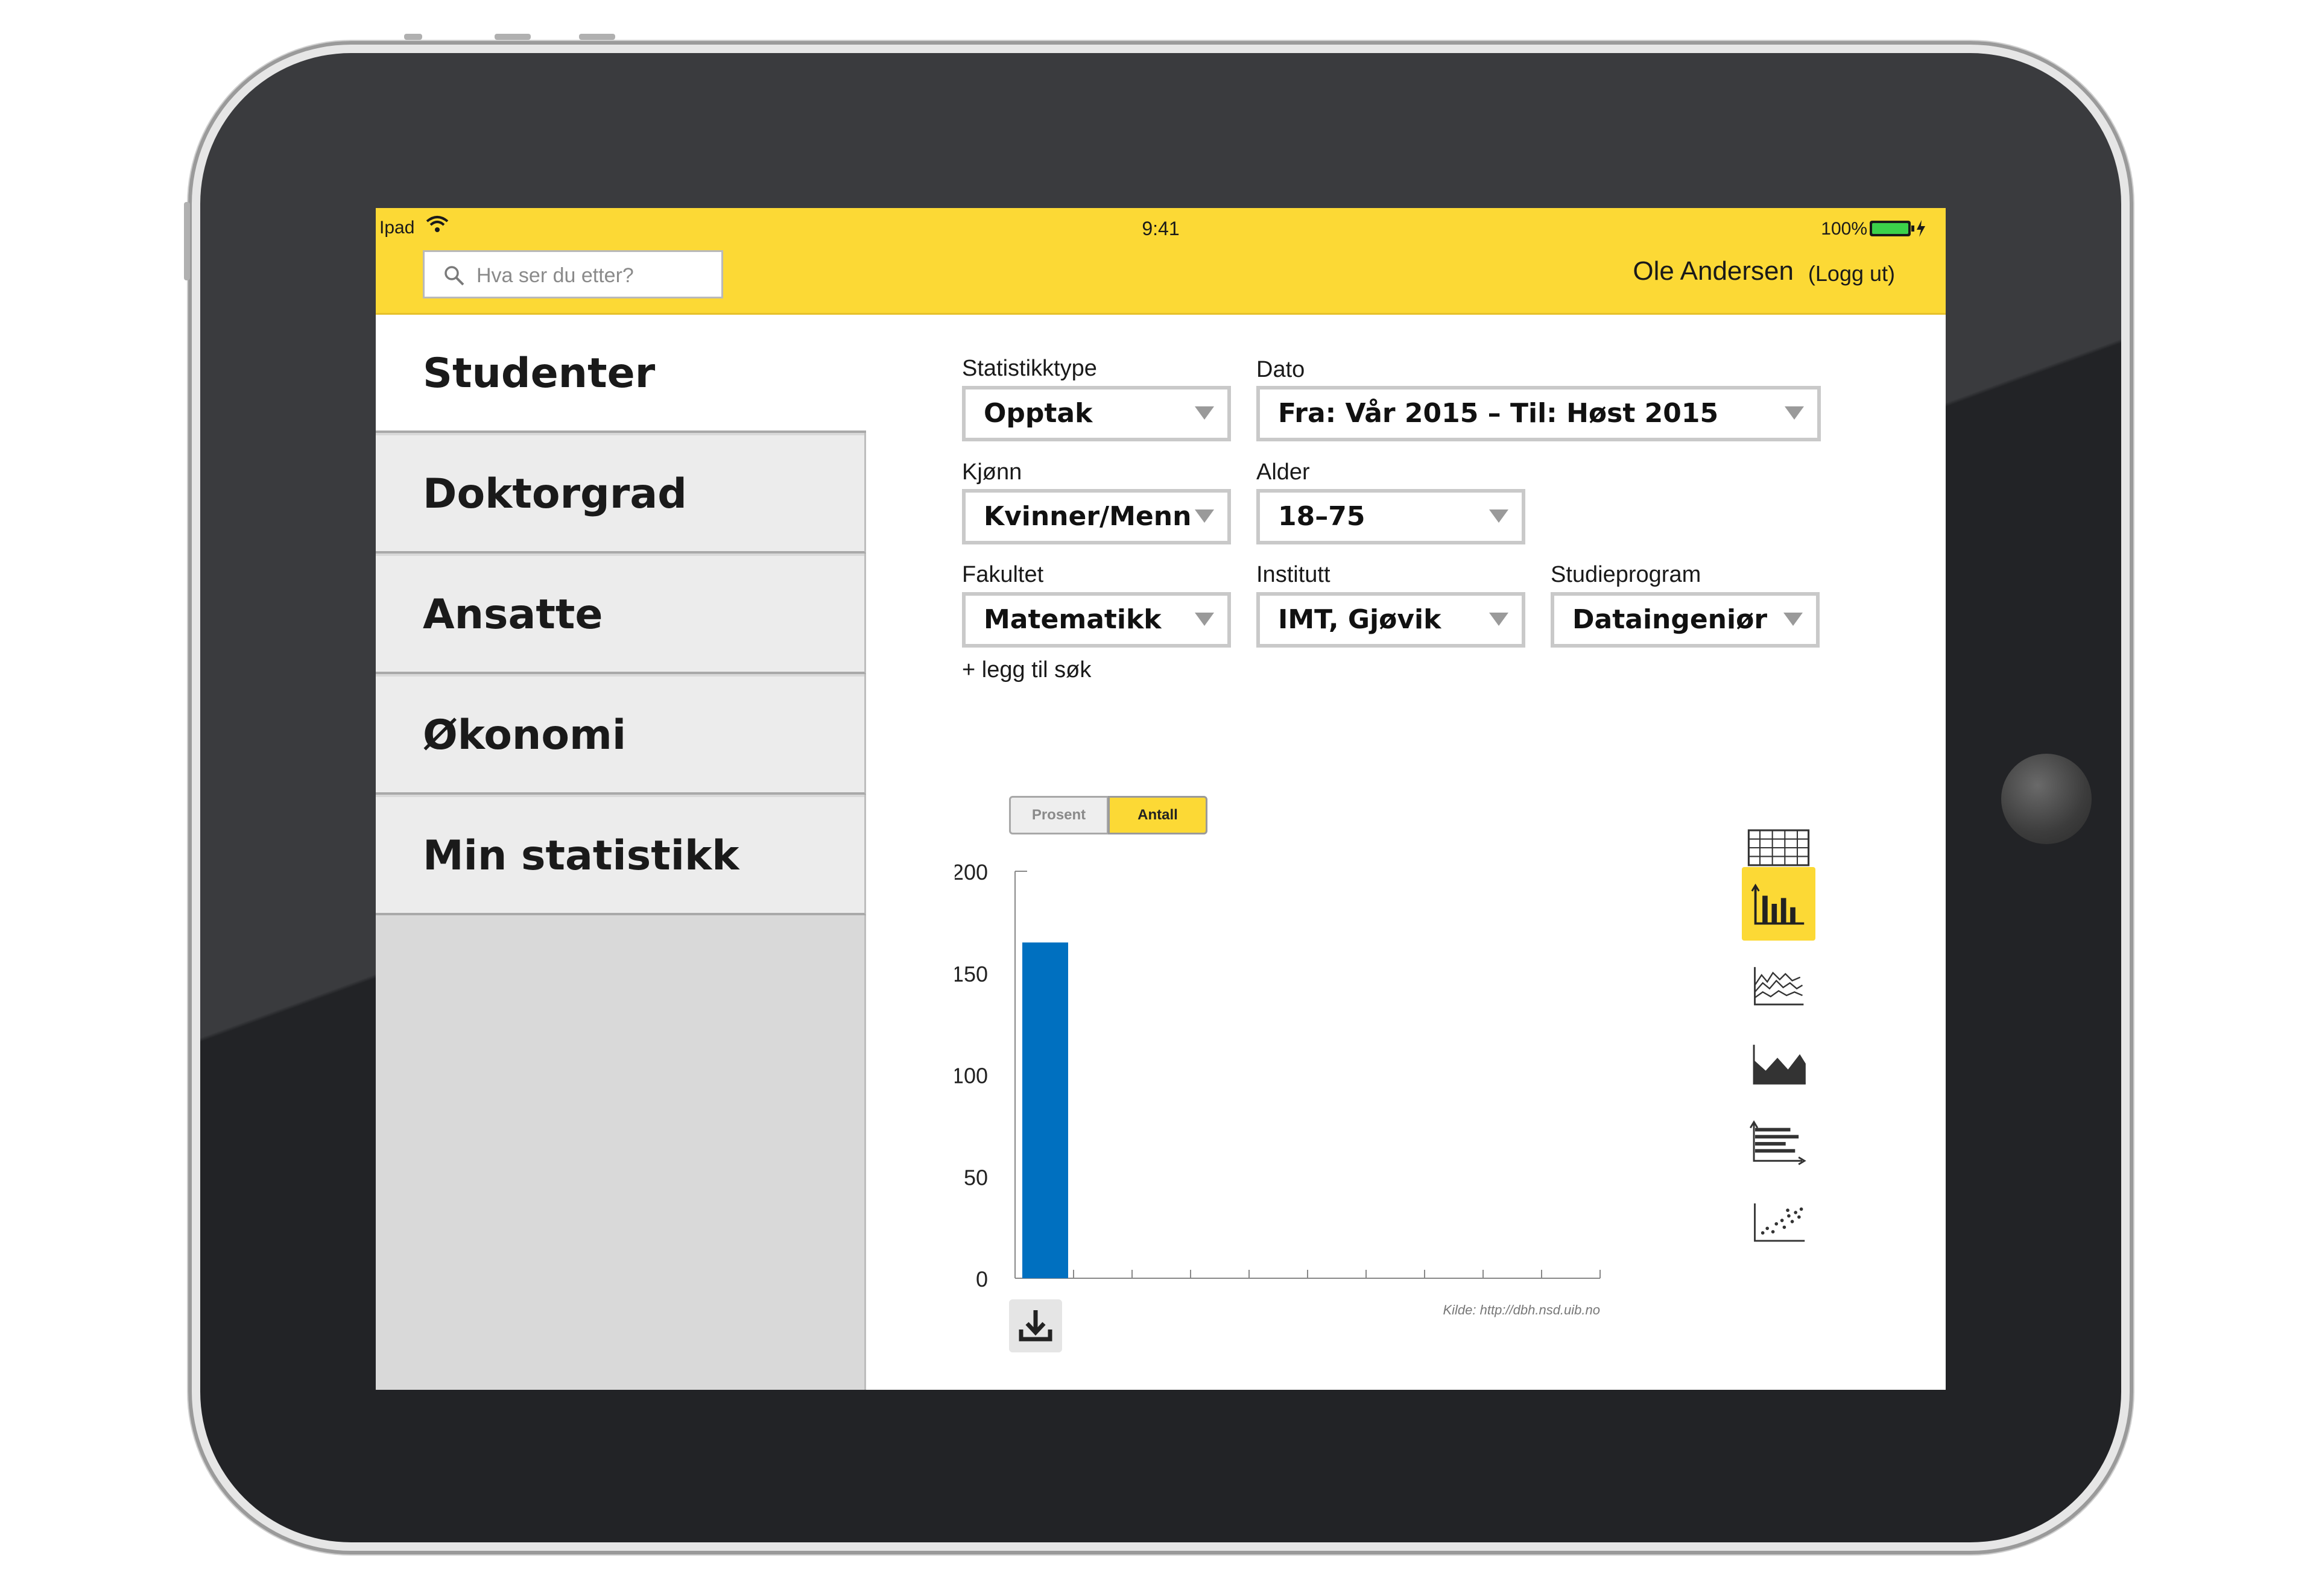 This screenshot has width=2316, height=1596. I want to click on y-tick-label: 0, so click(982, 1280).